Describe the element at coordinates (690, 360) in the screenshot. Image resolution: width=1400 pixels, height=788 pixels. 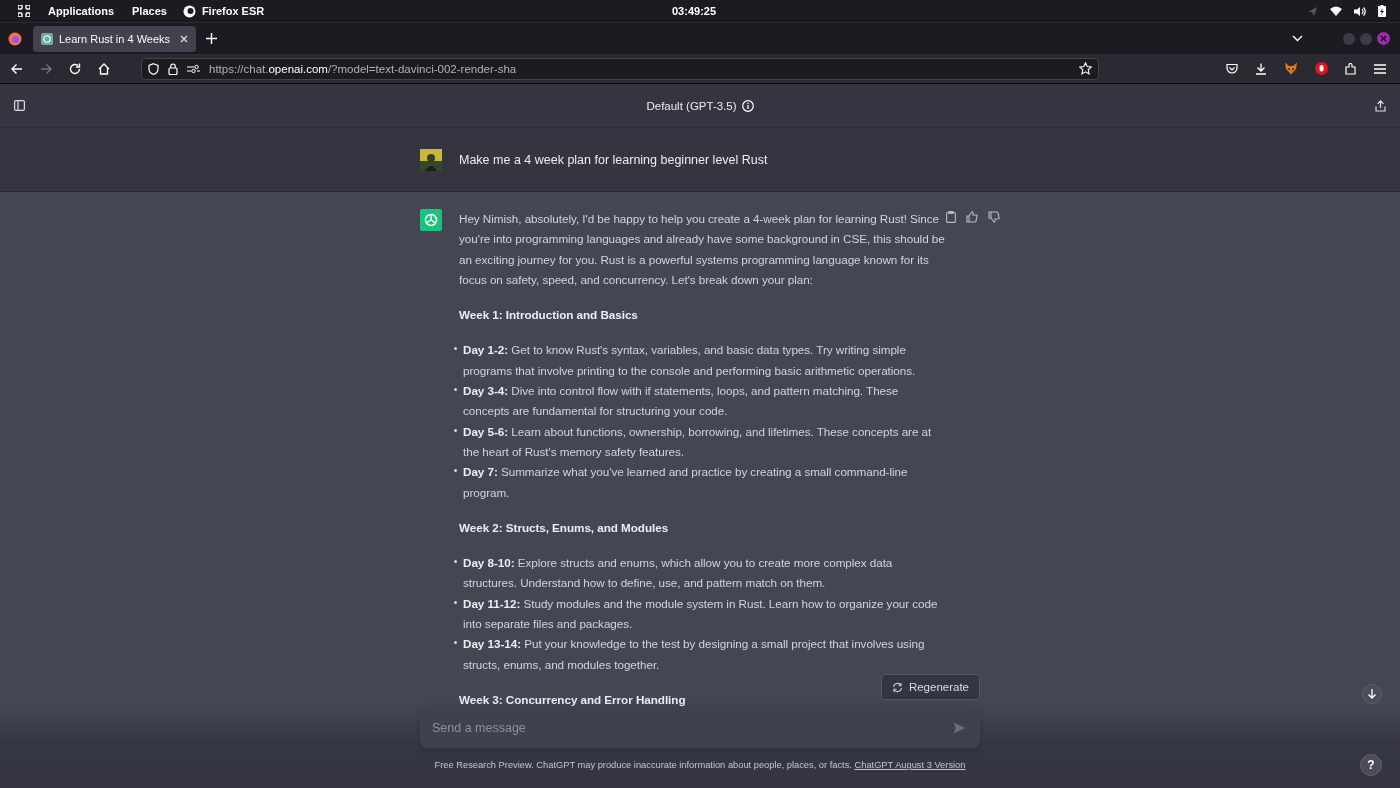
I see `list-item: Day 1-2: Get to know Rust's syntax, variables, and basic data types. Try writing simple programs that involve printing to the console and performing basic arithmetic operations.` at that location.